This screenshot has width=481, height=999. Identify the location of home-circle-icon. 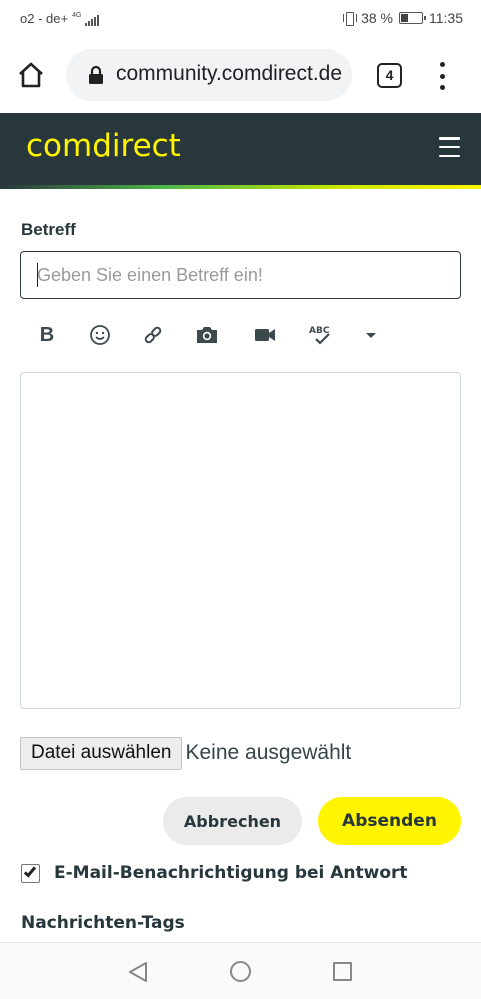
(240, 971).